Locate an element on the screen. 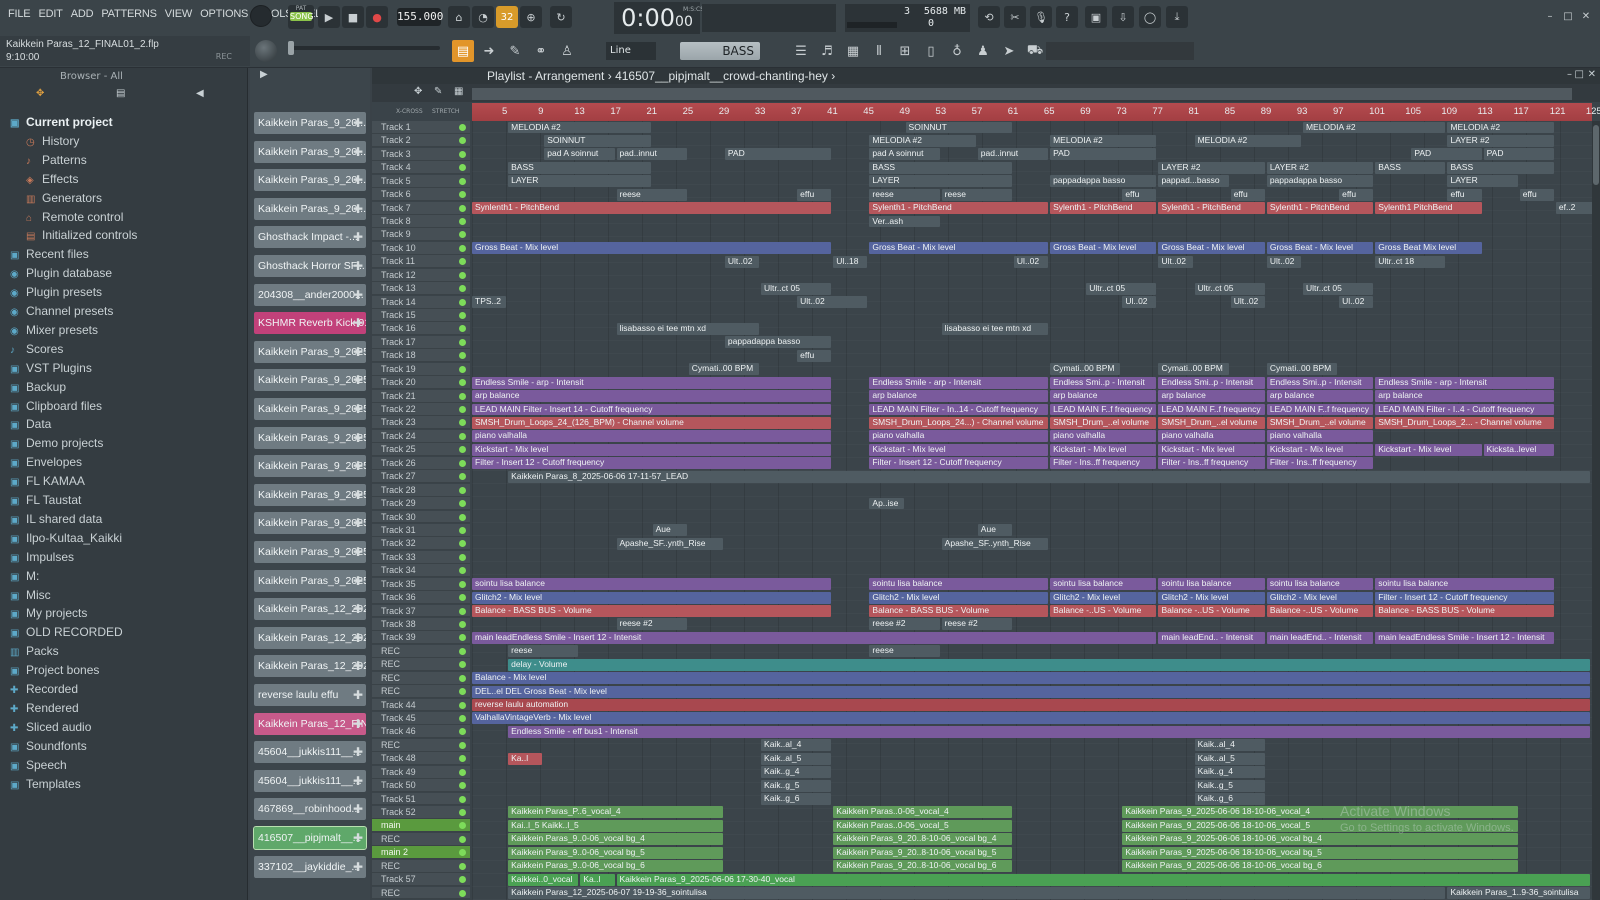 This screenshot has width=1600, height=900. track-header: Track 6 is located at coordinates (421, 195).